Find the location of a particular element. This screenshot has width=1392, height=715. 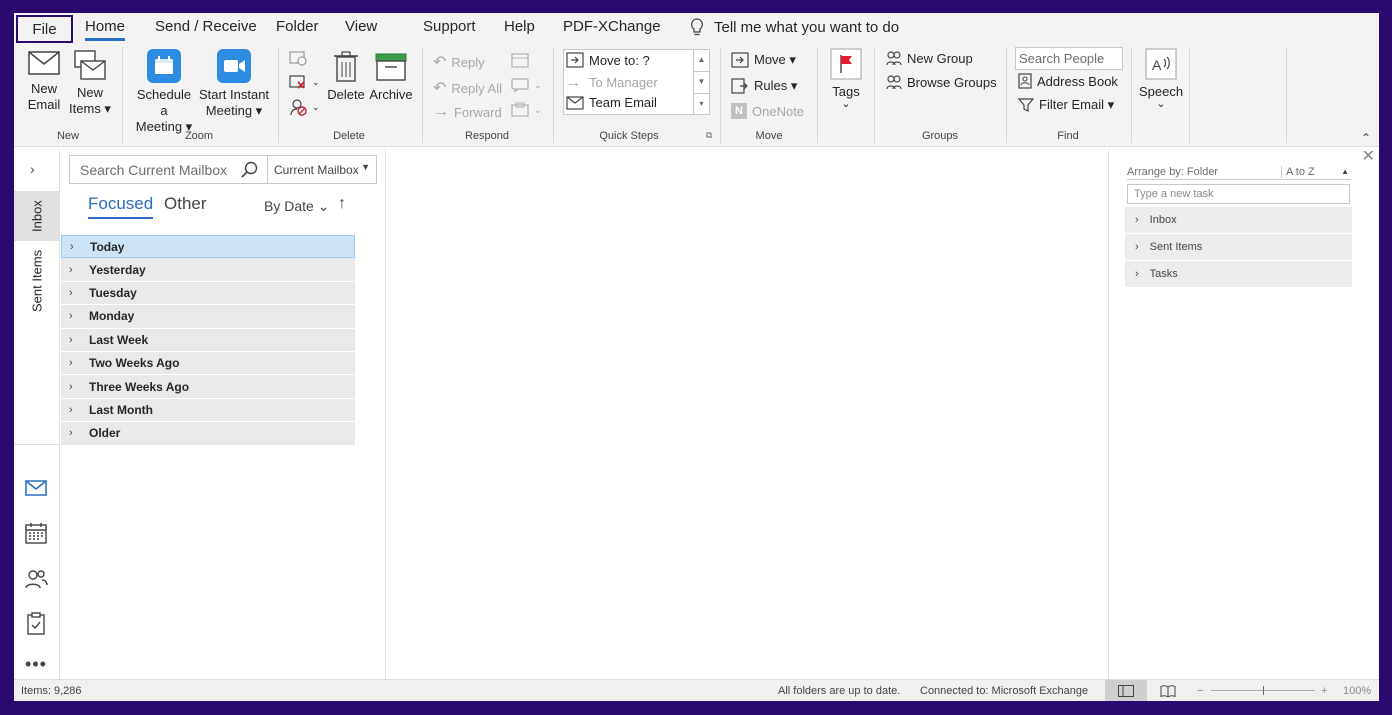

envelope-icon is located at coordinates (44, 63).